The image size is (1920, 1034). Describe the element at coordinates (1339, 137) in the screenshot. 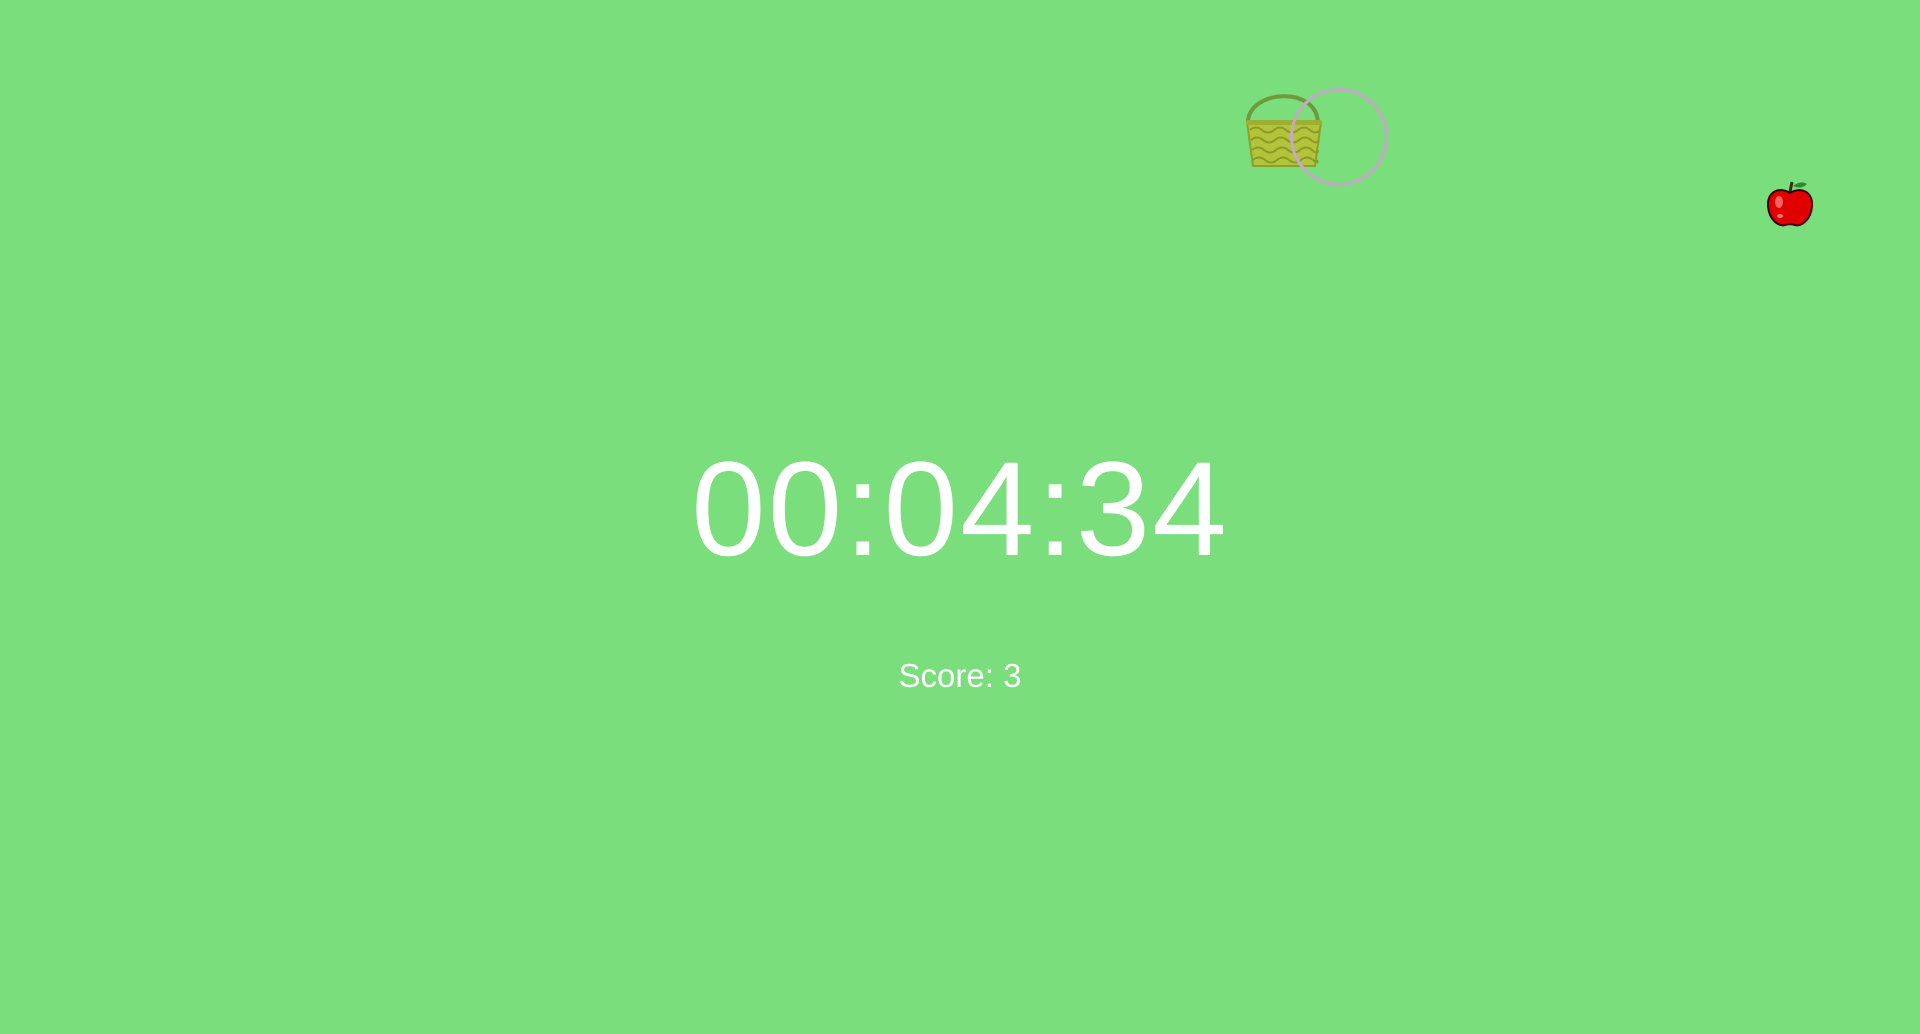

I see `cursor-ring` at that location.